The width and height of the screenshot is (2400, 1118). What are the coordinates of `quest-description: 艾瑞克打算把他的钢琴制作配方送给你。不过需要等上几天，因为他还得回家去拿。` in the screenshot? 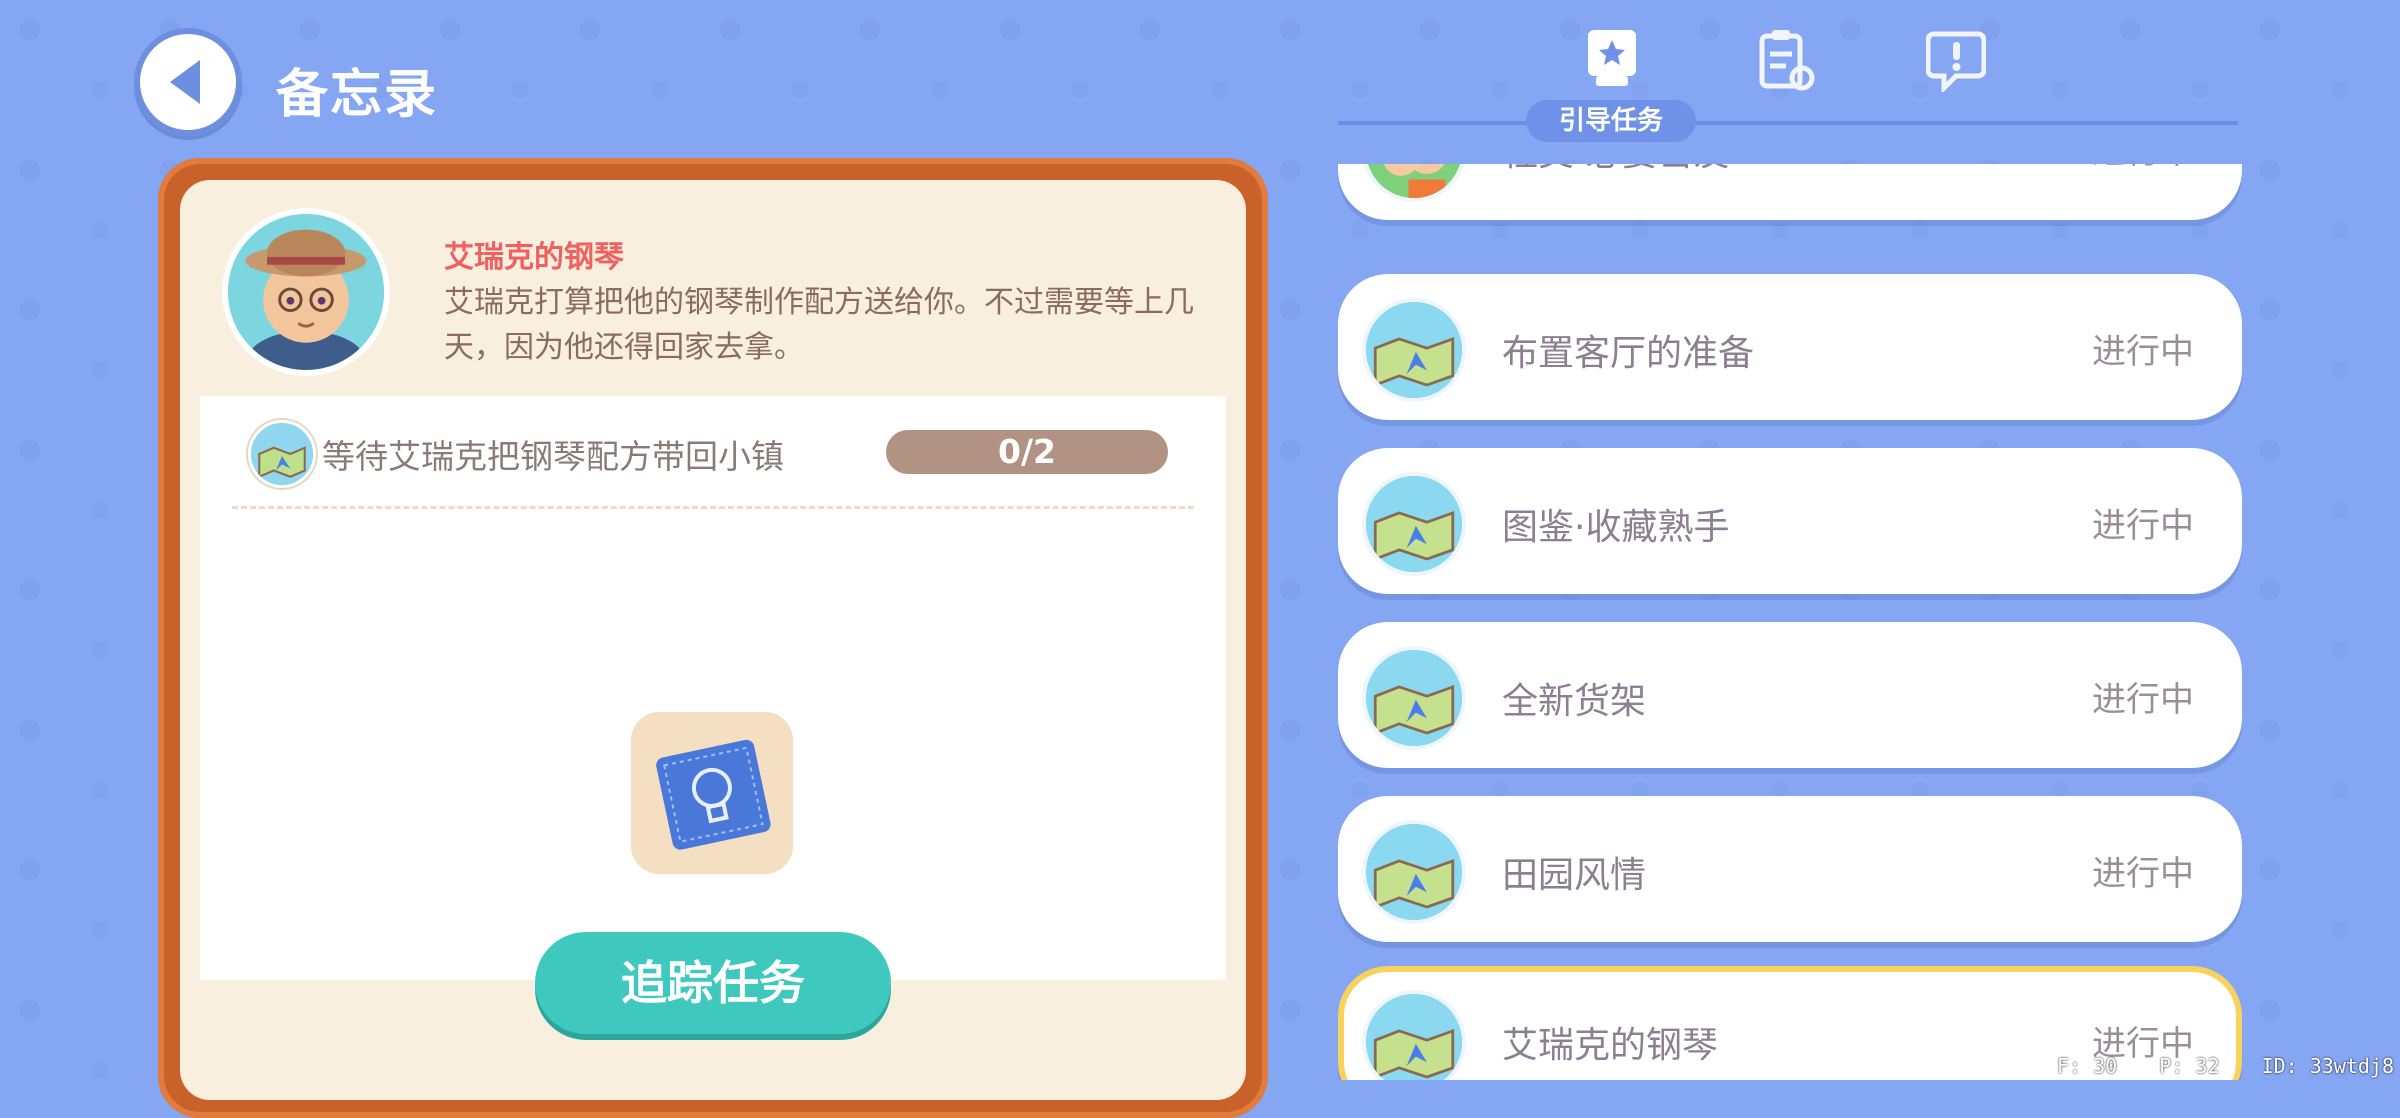 It's located at (819, 325).